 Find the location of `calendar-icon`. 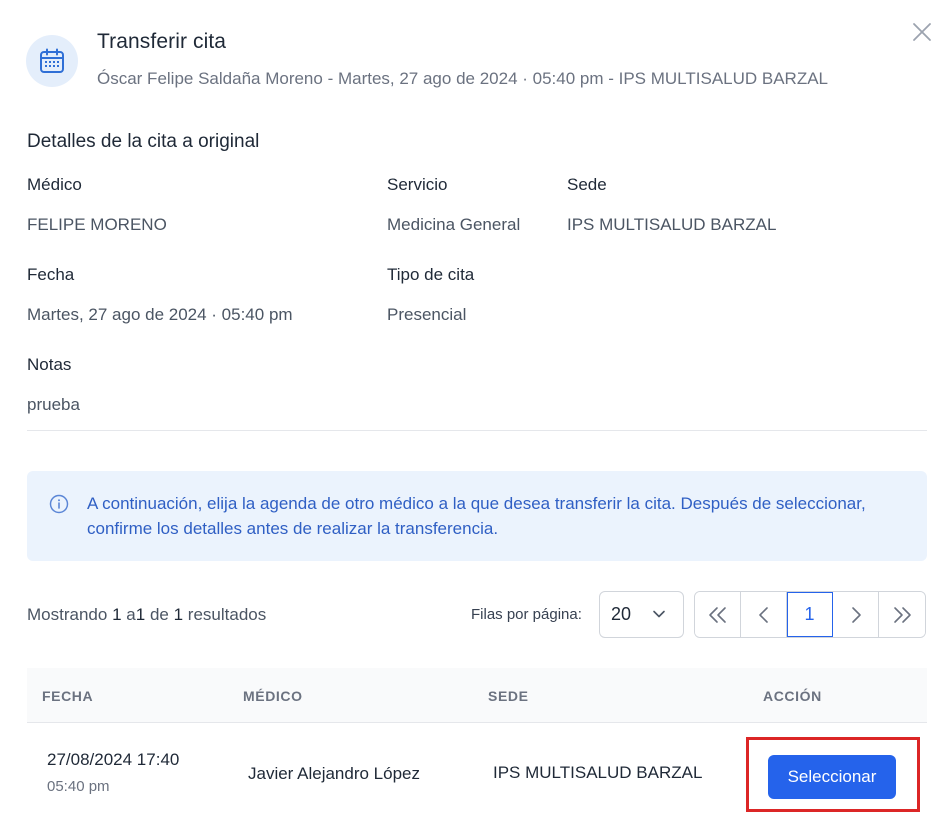

calendar-icon is located at coordinates (52, 61).